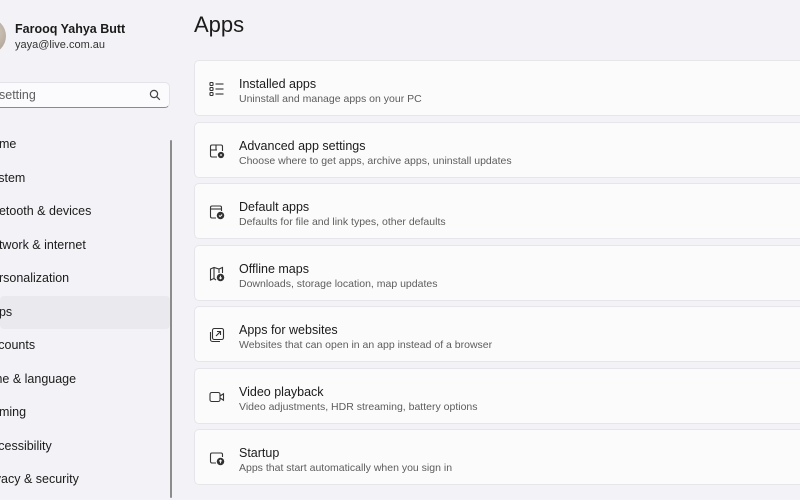 Image resolution: width=800 pixels, height=500 pixels. What do you see at coordinates (217, 212) in the screenshot?
I see `default-apps-icon` at bounding box center [217, 212].